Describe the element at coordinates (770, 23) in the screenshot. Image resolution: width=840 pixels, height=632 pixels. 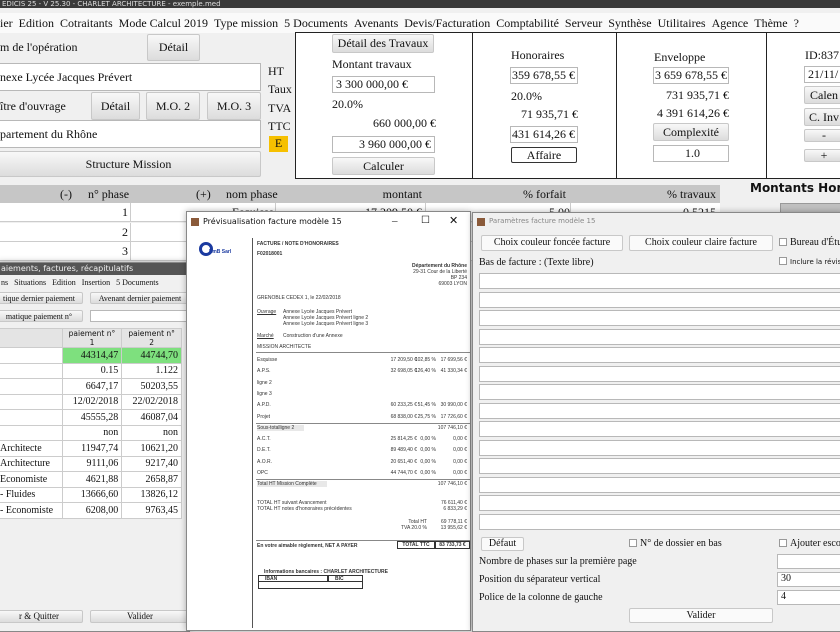
I see `menu-item: Thème` at that location.